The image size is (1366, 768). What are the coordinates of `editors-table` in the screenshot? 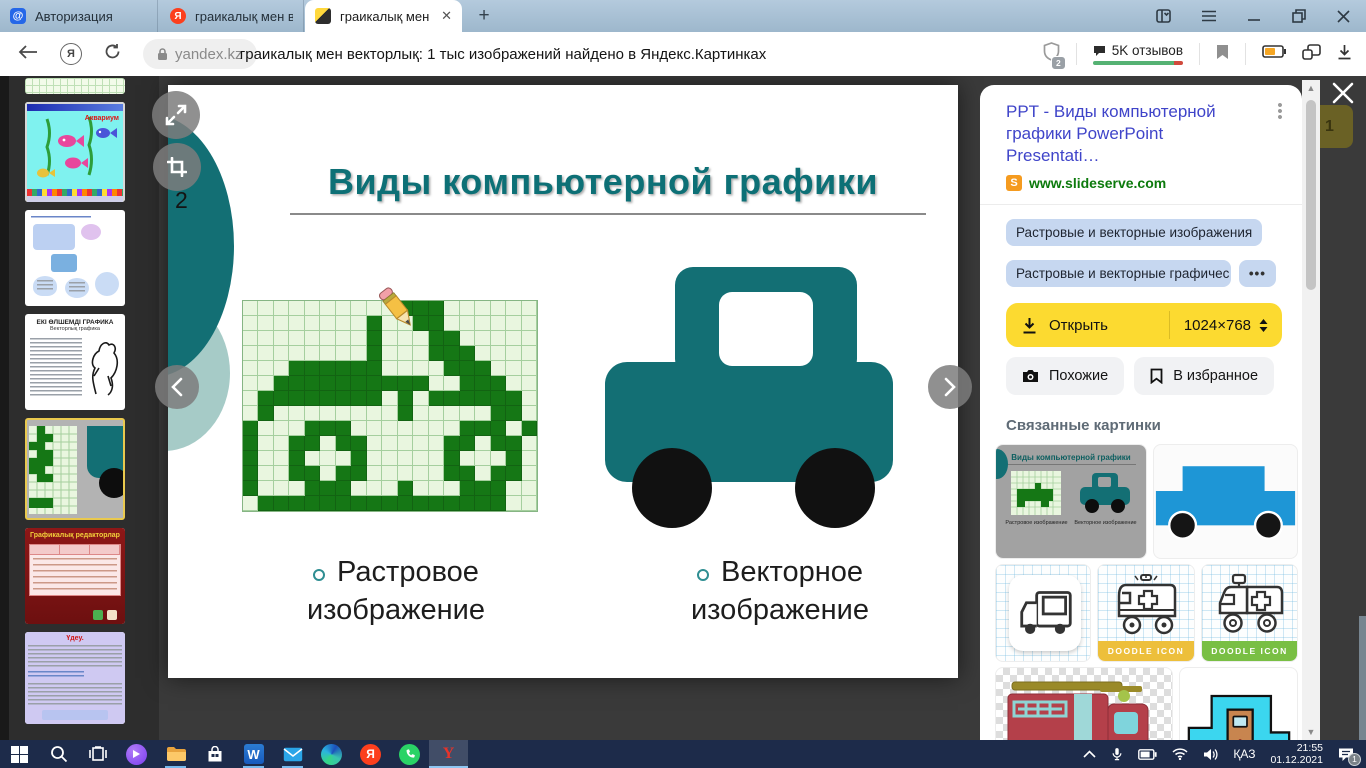 It's located at (75, 570).